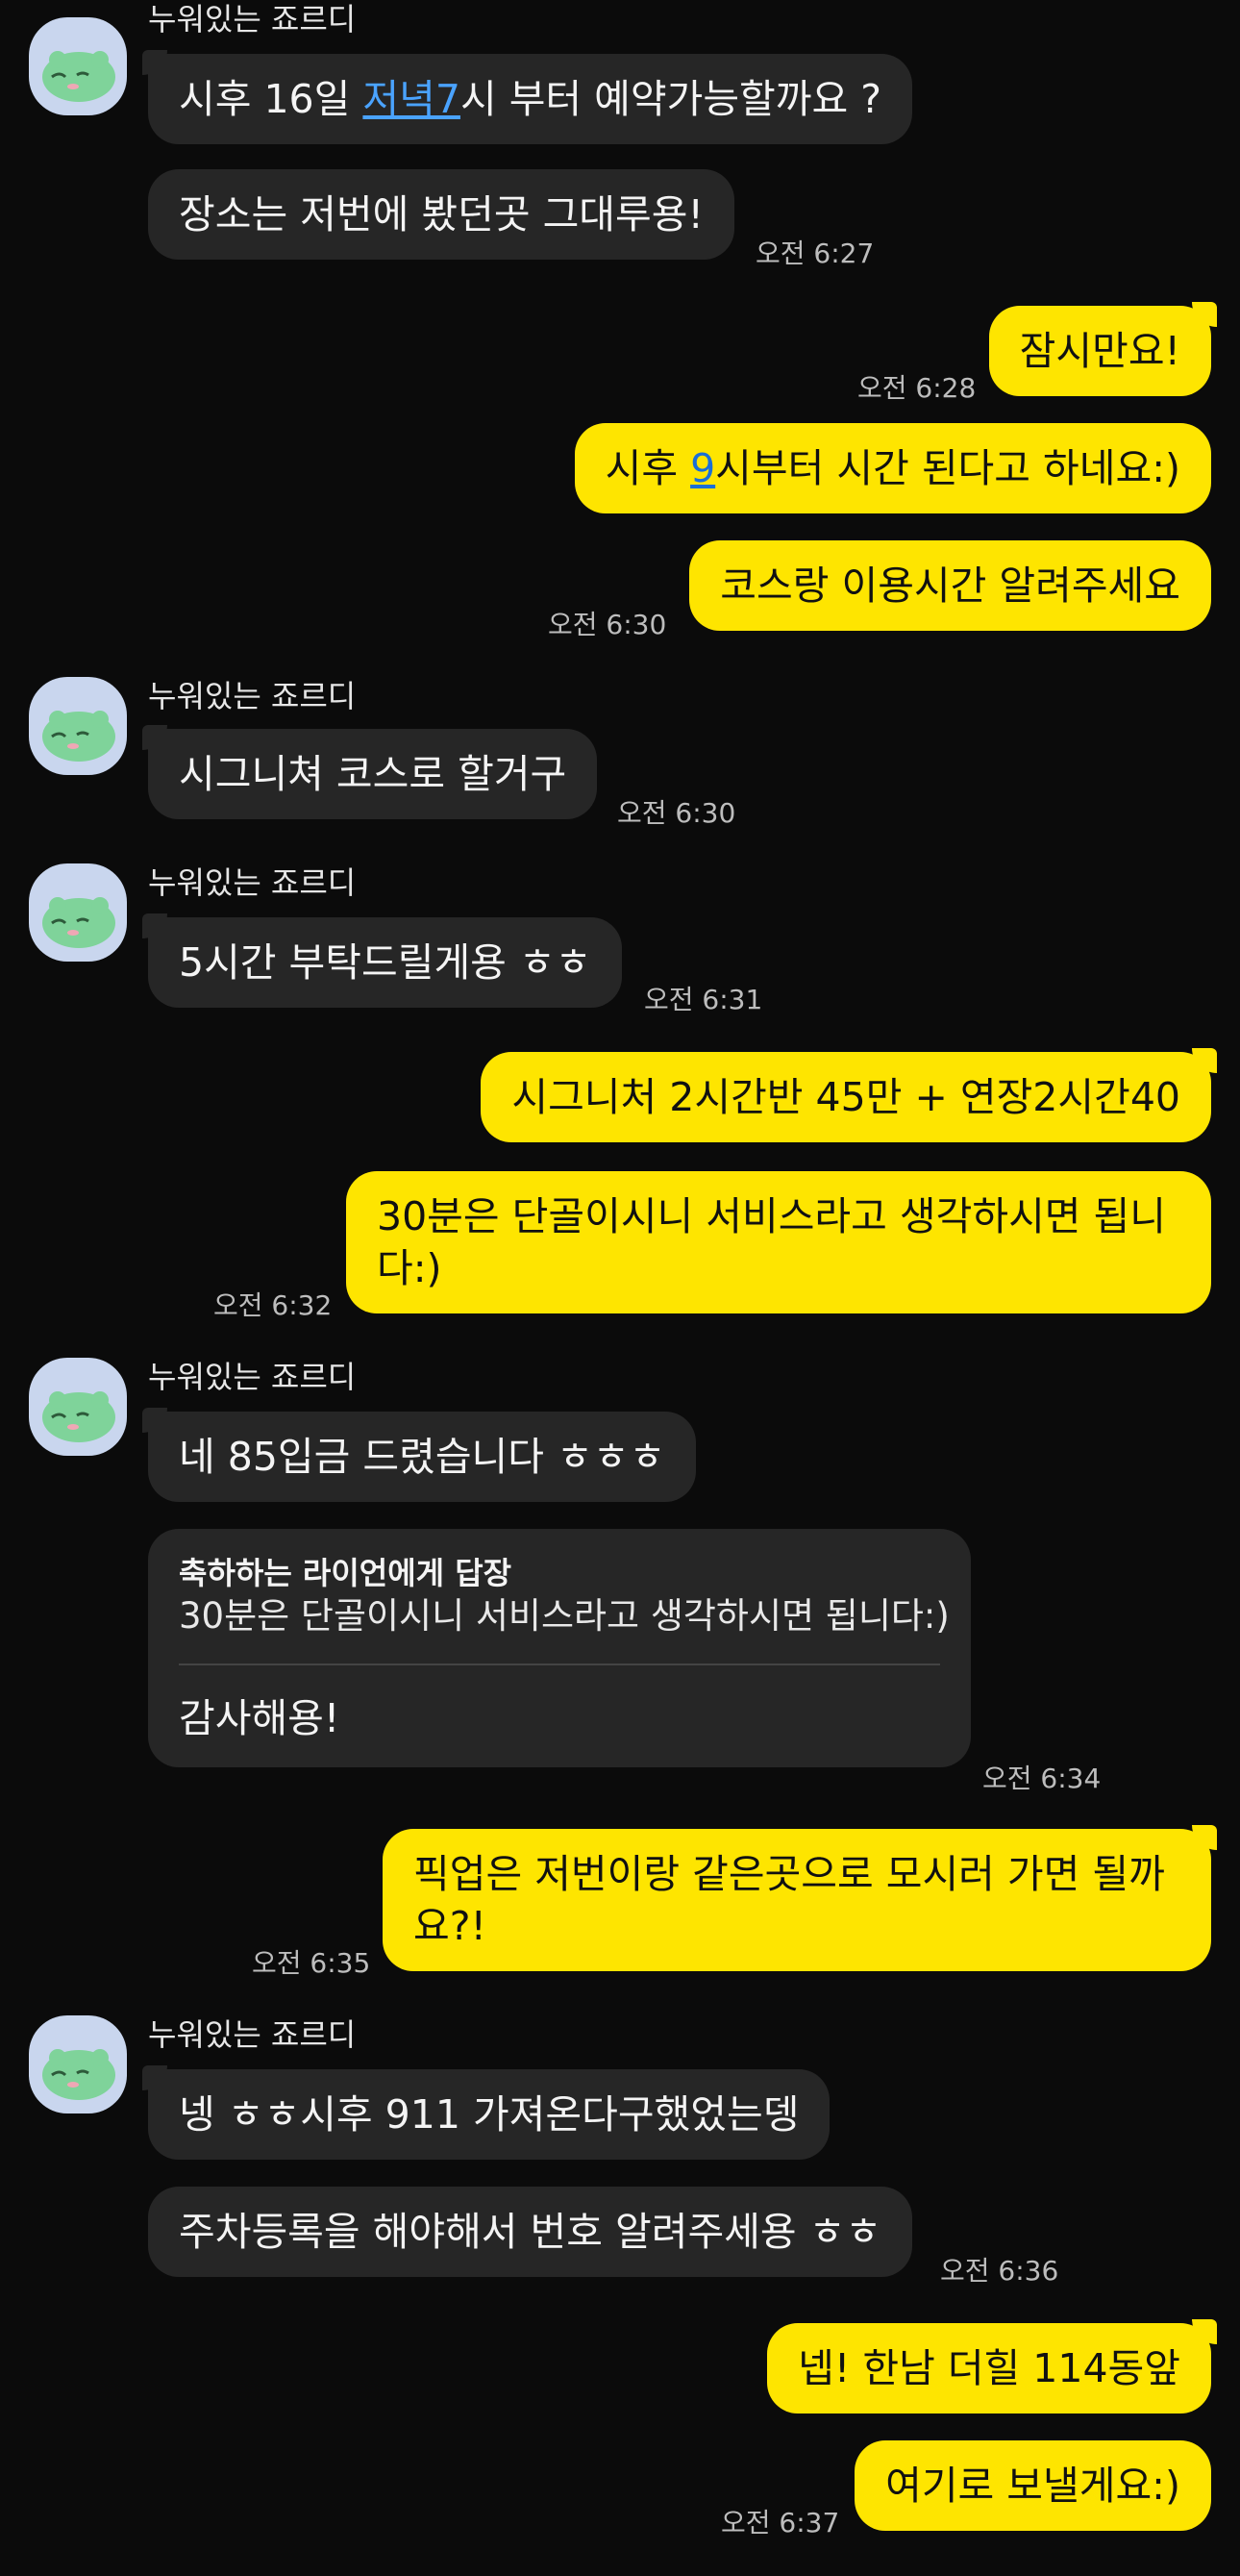 This screenshot has width=1240, height=2576. I want to click on outgoing-message: 여기로 보낼게요:), so click(1033, 2485).